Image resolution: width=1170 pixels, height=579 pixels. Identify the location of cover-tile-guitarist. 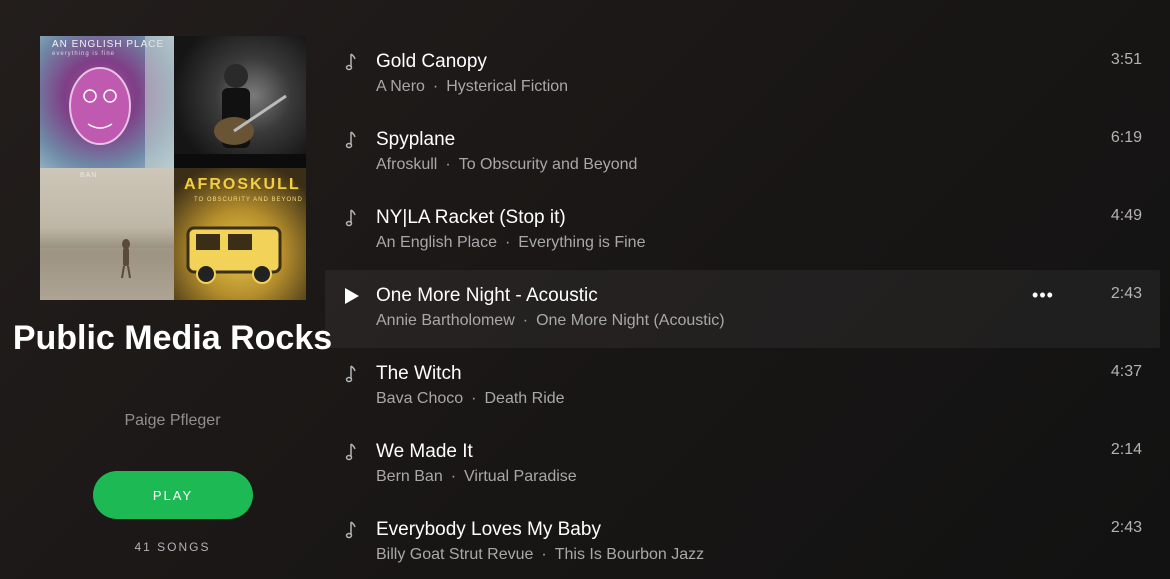
(240, 102).